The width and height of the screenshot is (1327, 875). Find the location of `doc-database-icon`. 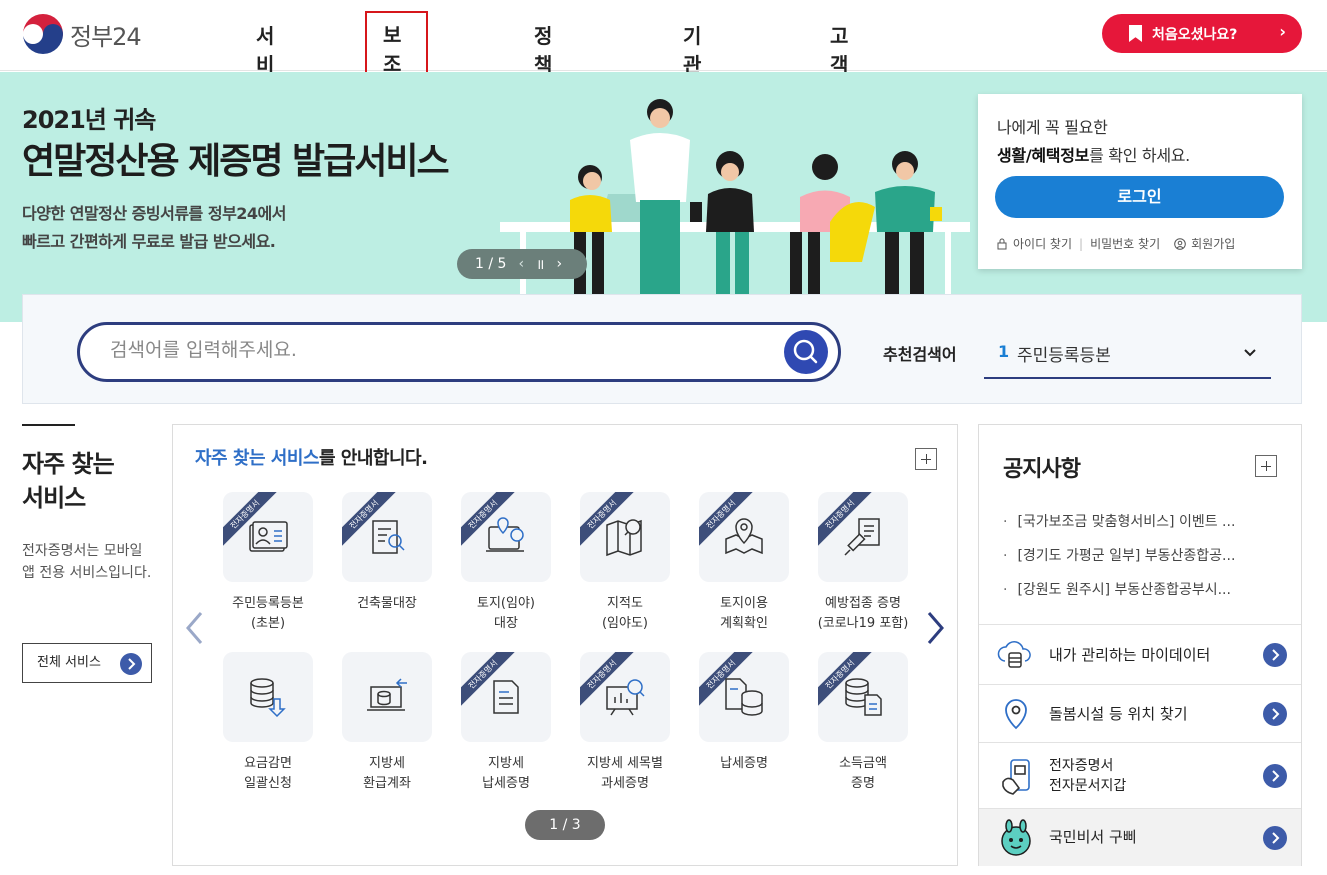

doc-database-icon is located at coordinates (744, 697).